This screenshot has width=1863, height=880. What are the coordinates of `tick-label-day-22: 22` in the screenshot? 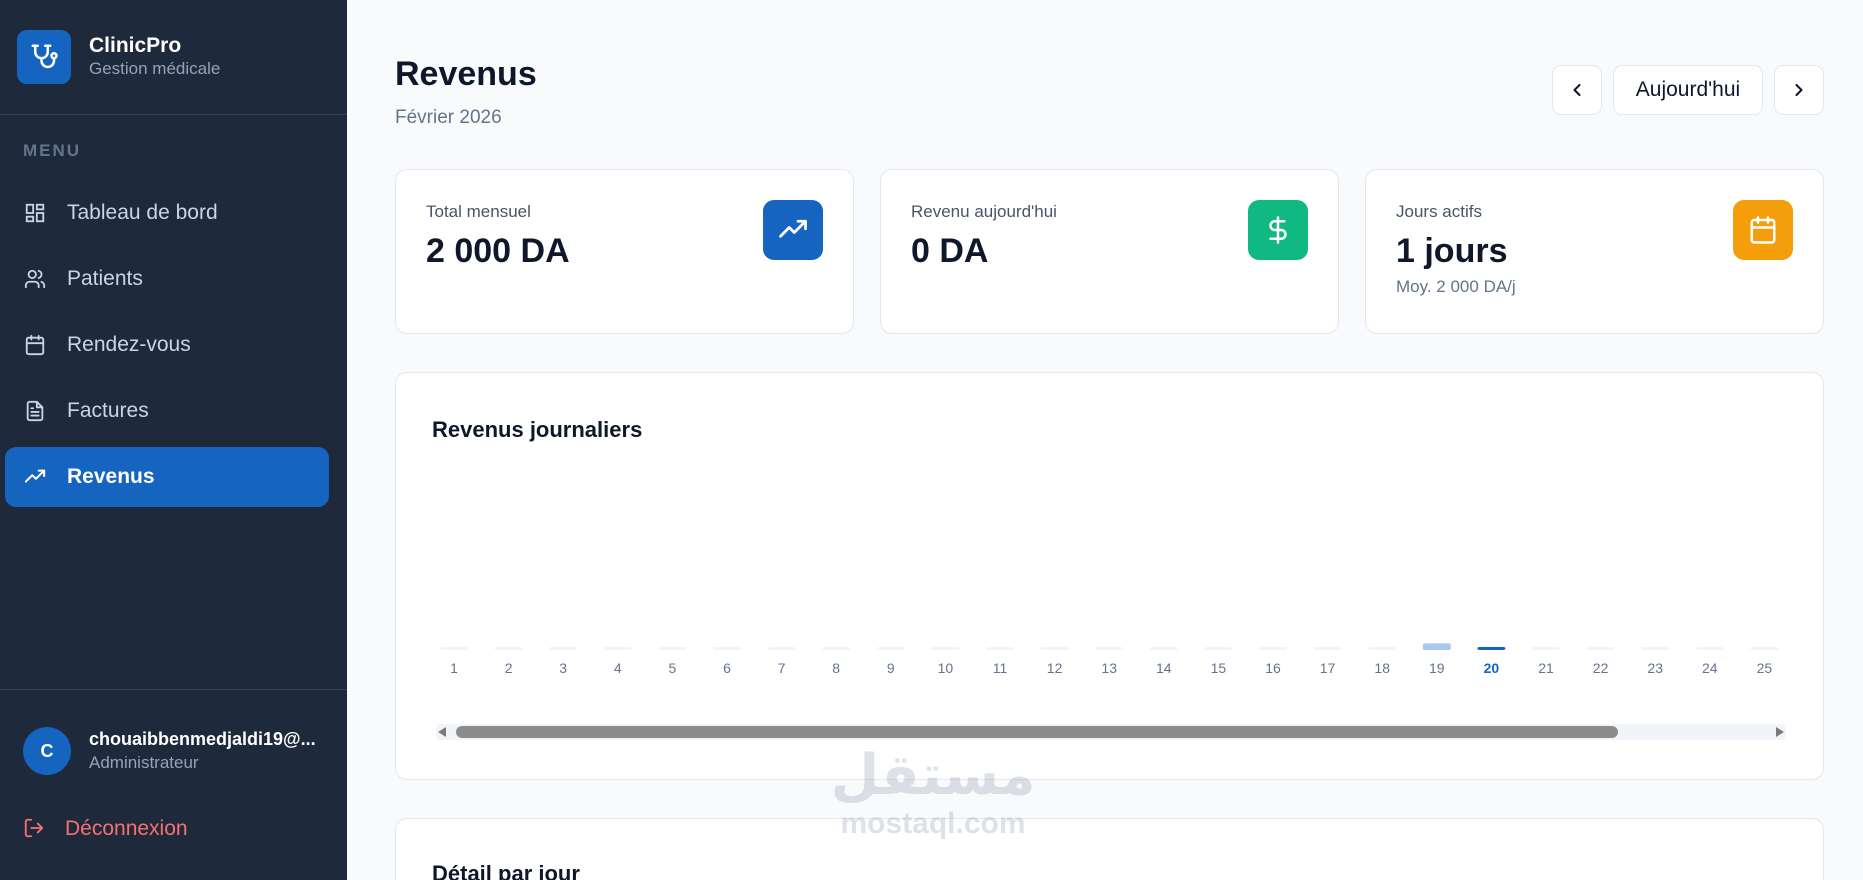 It's located at (1601, 668).